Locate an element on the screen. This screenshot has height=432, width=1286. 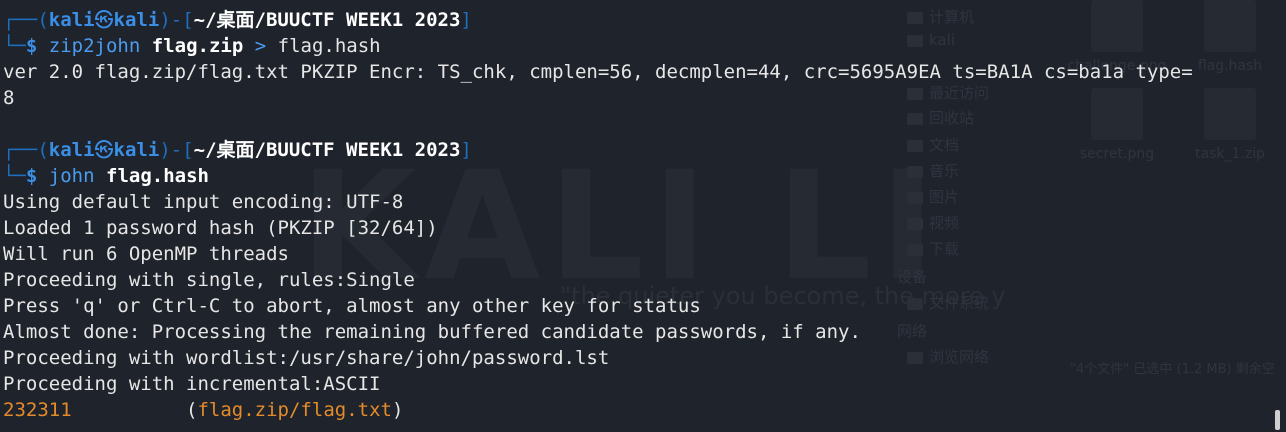
pictures-icon is located at coordinates (915, 197).